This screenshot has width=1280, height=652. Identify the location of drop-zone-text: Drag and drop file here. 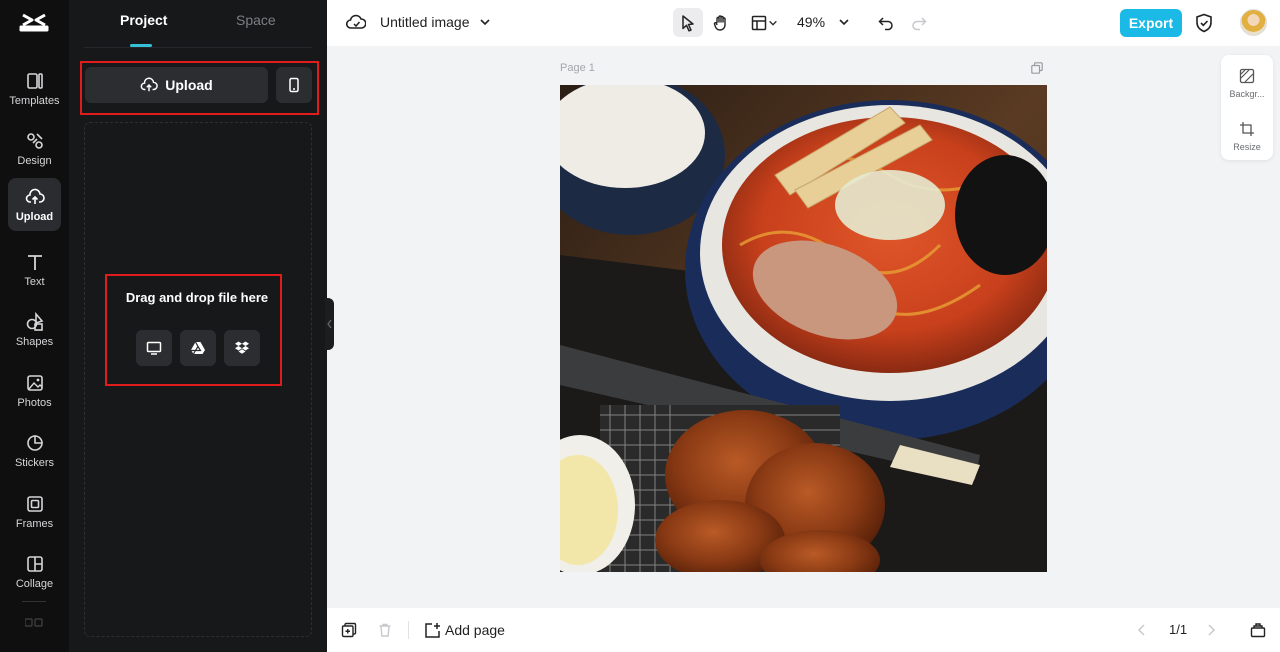
(197, 297).